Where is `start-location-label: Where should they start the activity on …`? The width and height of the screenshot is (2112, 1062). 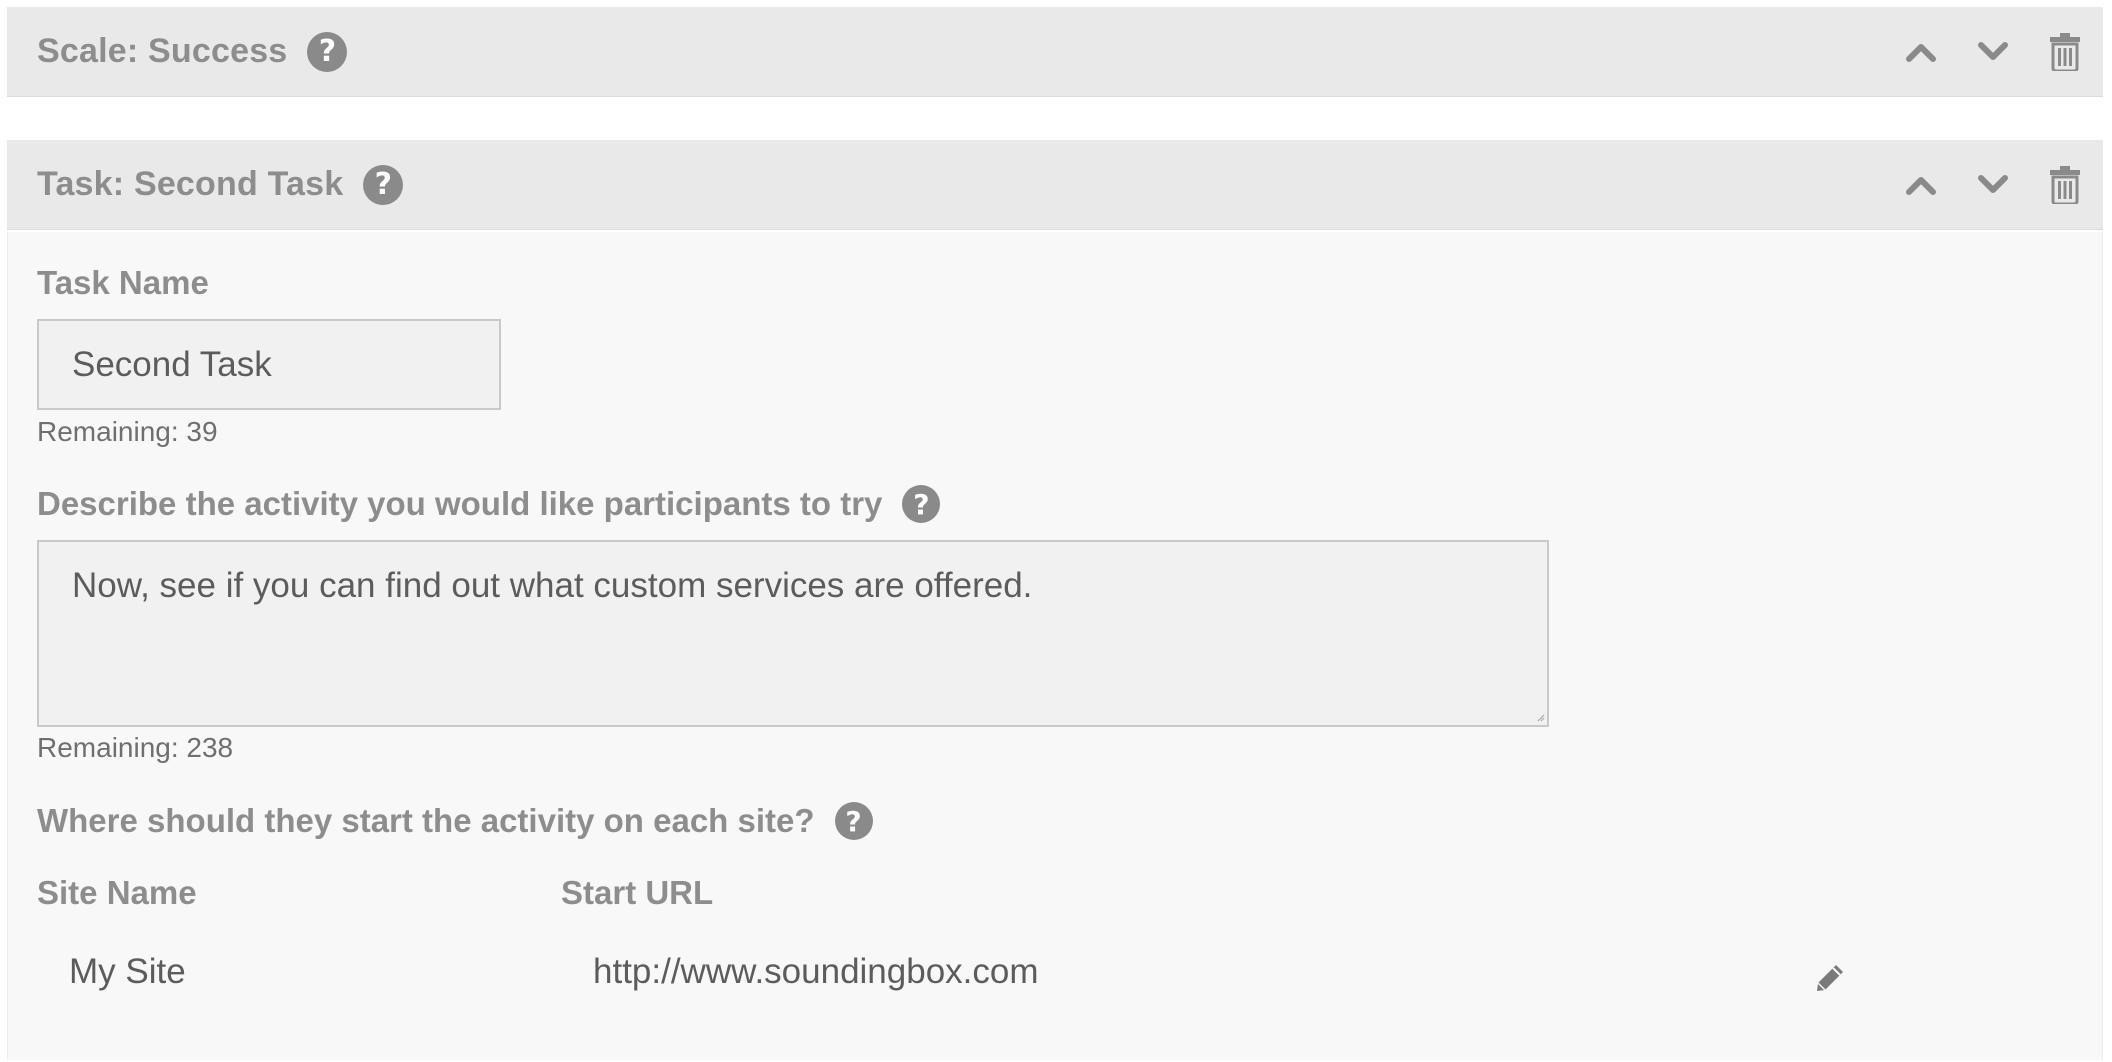
start-location-label: Where should they start the activity on … is located at coordinates (455, 821).